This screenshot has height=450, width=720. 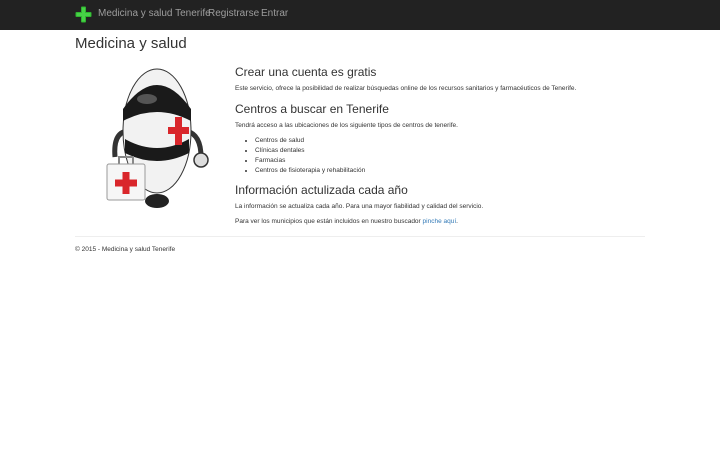 What do you see at coordinates (233, 13) in the screenshot?
I see `register-link: Registrarse` at bounding box center [233, 13].